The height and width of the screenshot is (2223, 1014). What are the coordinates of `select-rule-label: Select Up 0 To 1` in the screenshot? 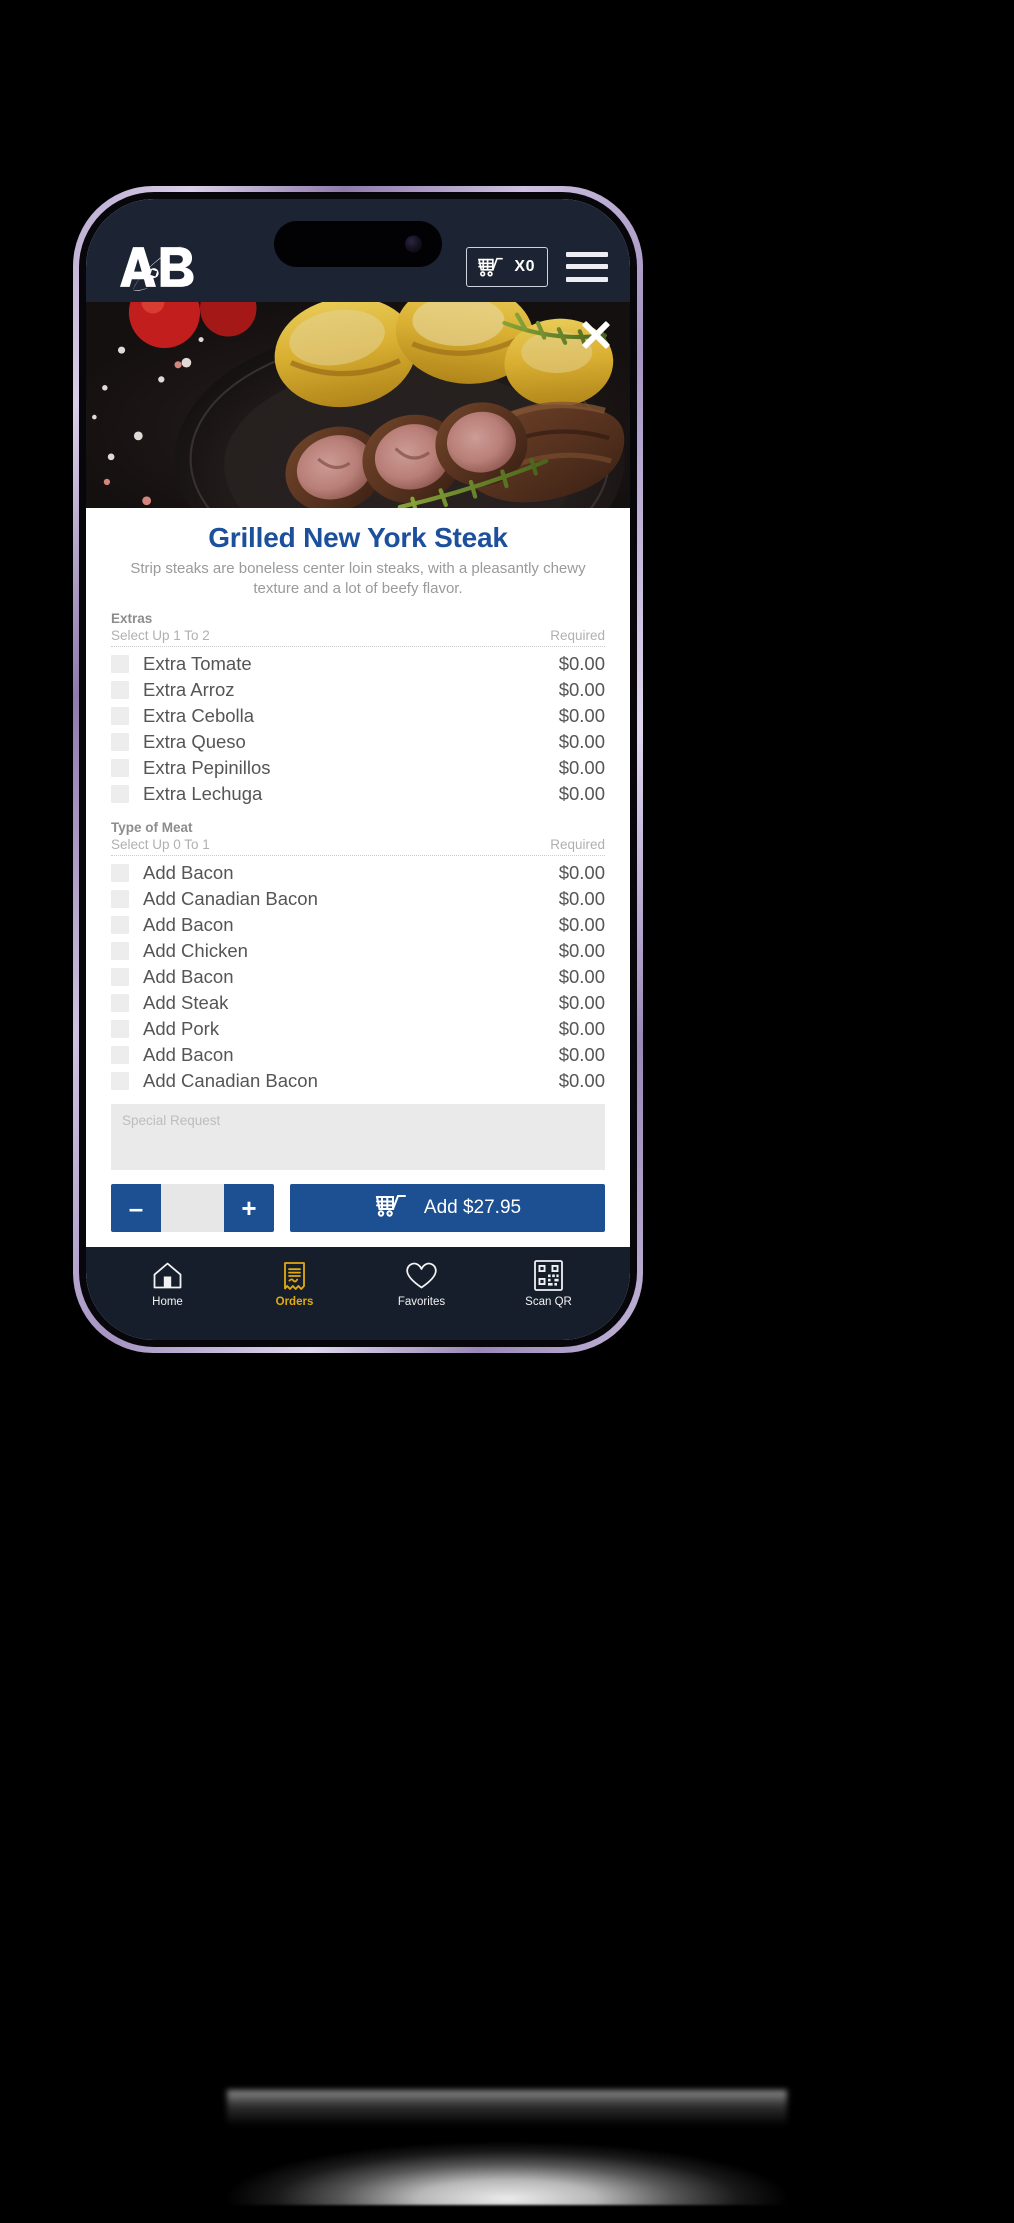 It's located at (160, 845).